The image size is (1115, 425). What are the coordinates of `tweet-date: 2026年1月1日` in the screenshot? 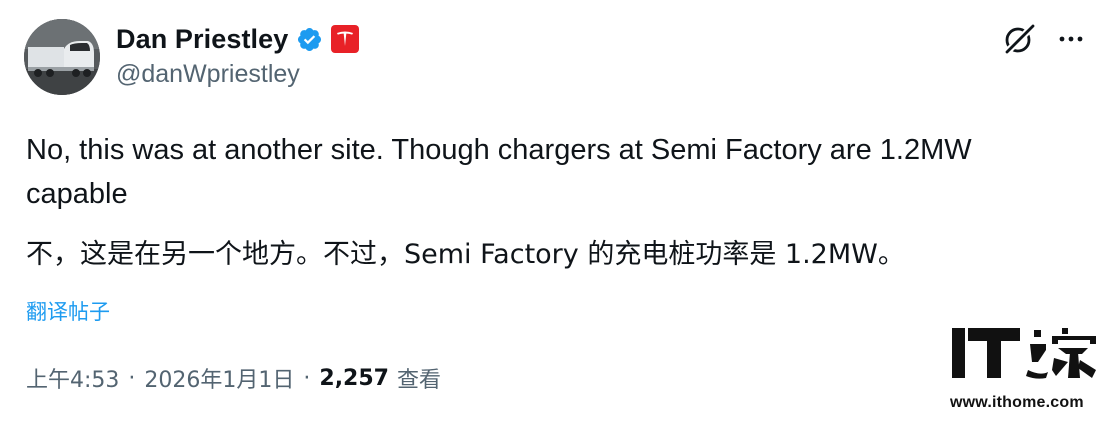 It's located at (219, 378).